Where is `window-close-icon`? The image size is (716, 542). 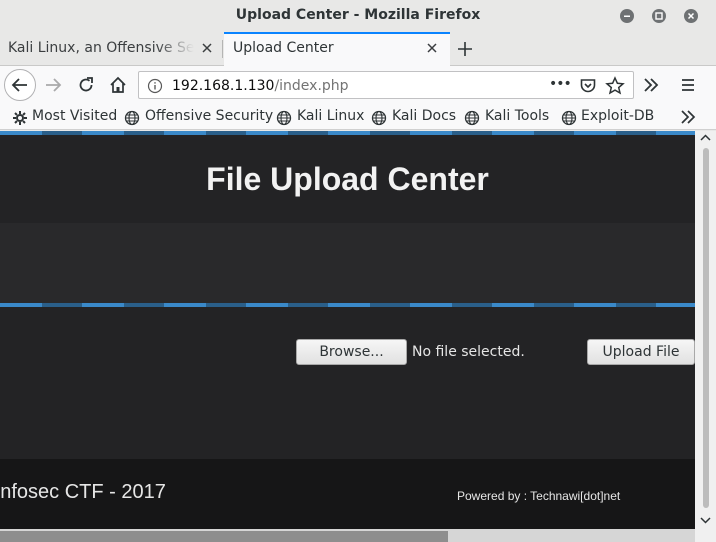 window-close-icon is located at coordinates (691, 16).